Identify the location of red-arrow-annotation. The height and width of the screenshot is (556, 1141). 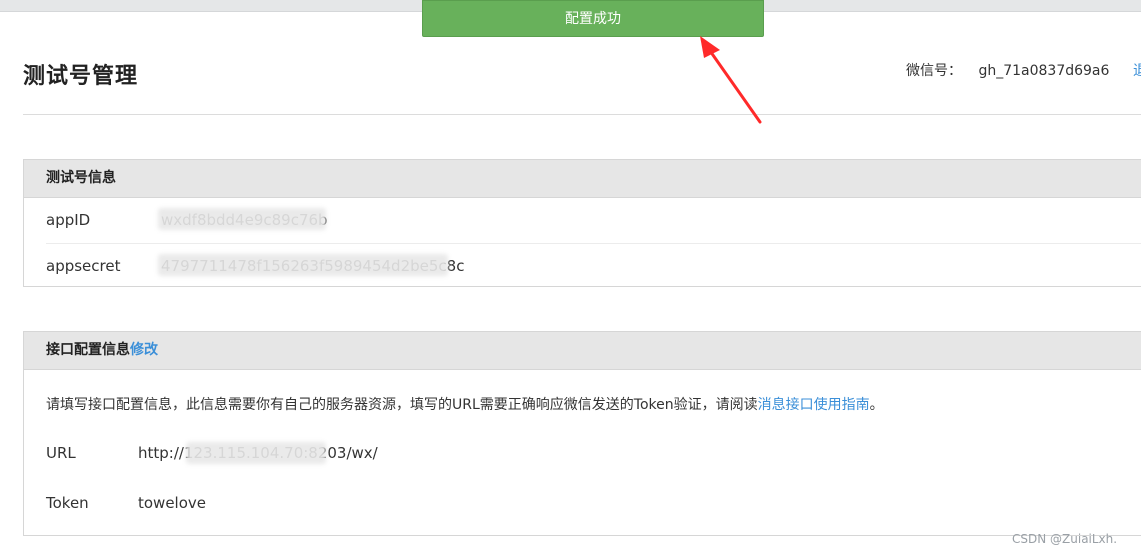
(731, 80).